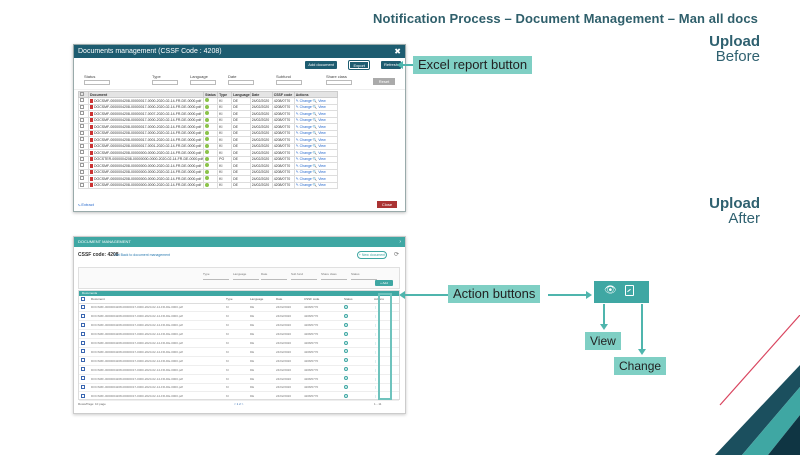 The image size is (800, 455). I want to click on close-icon: ✖, so click(397, 51).